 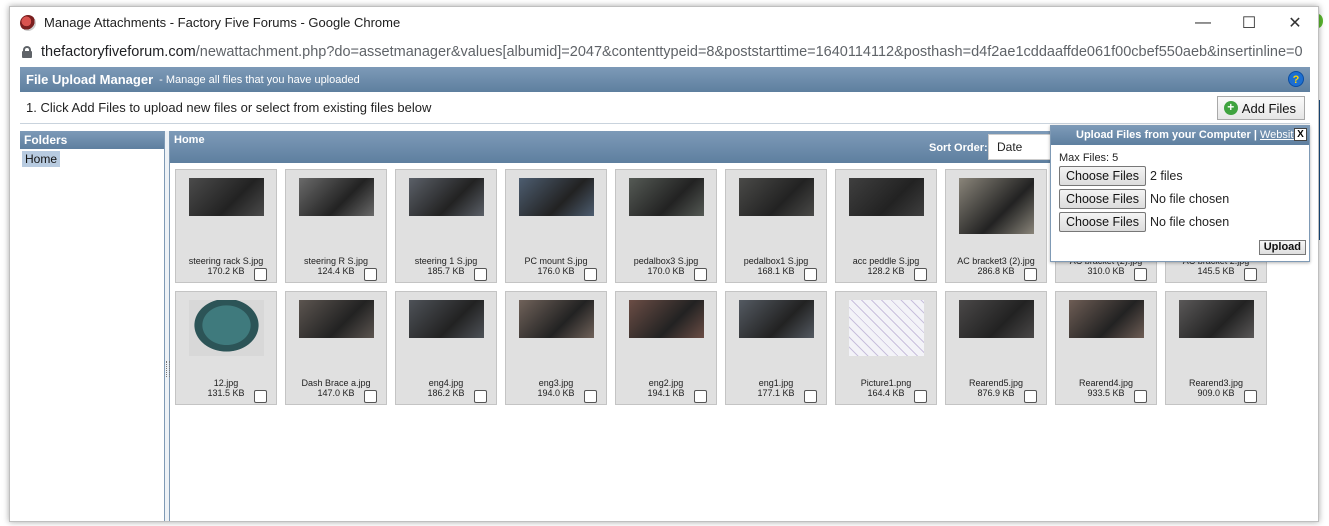 I want to click on max-files-text: Max Files: 5, so click(x=1089, y=158).